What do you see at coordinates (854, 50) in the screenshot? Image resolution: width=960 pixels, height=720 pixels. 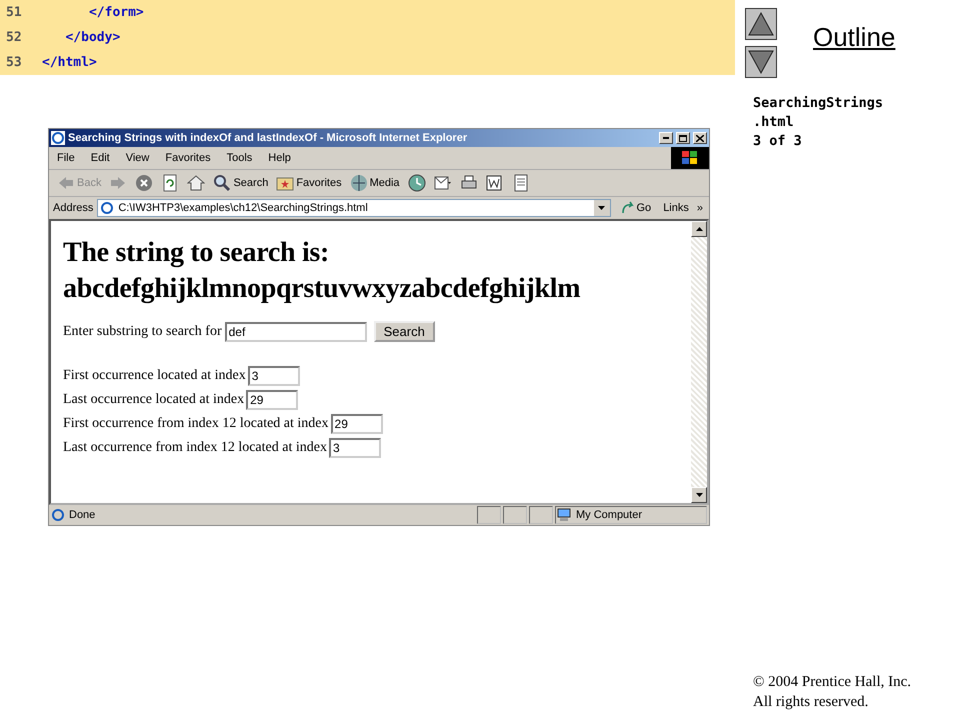 I see `outline-link: Outline` at bounding box center [854, 50].